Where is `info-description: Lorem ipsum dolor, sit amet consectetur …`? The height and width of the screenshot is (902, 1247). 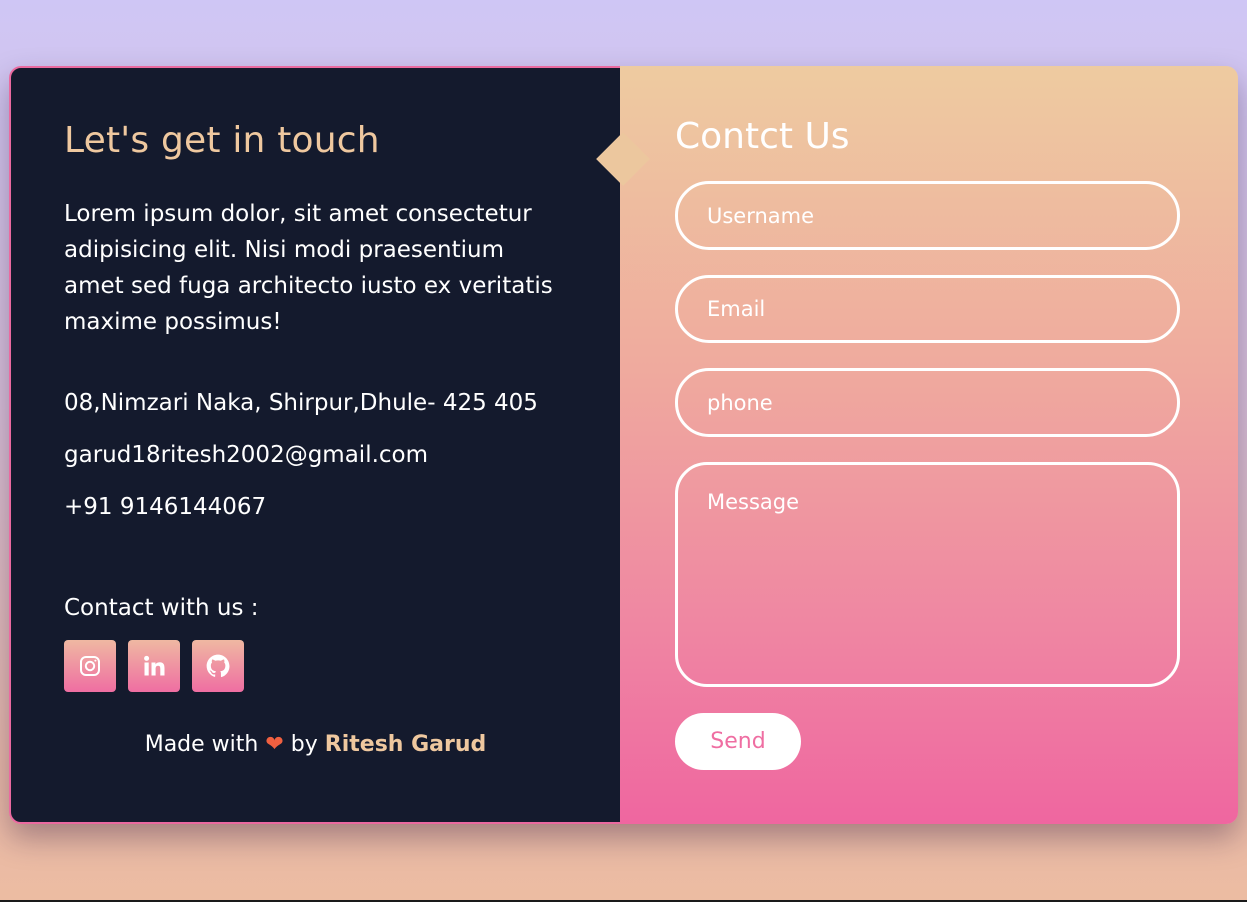 info-description: Lorem ipsum dolor, sit amet consectetur … is located at coordinates (308, 268).